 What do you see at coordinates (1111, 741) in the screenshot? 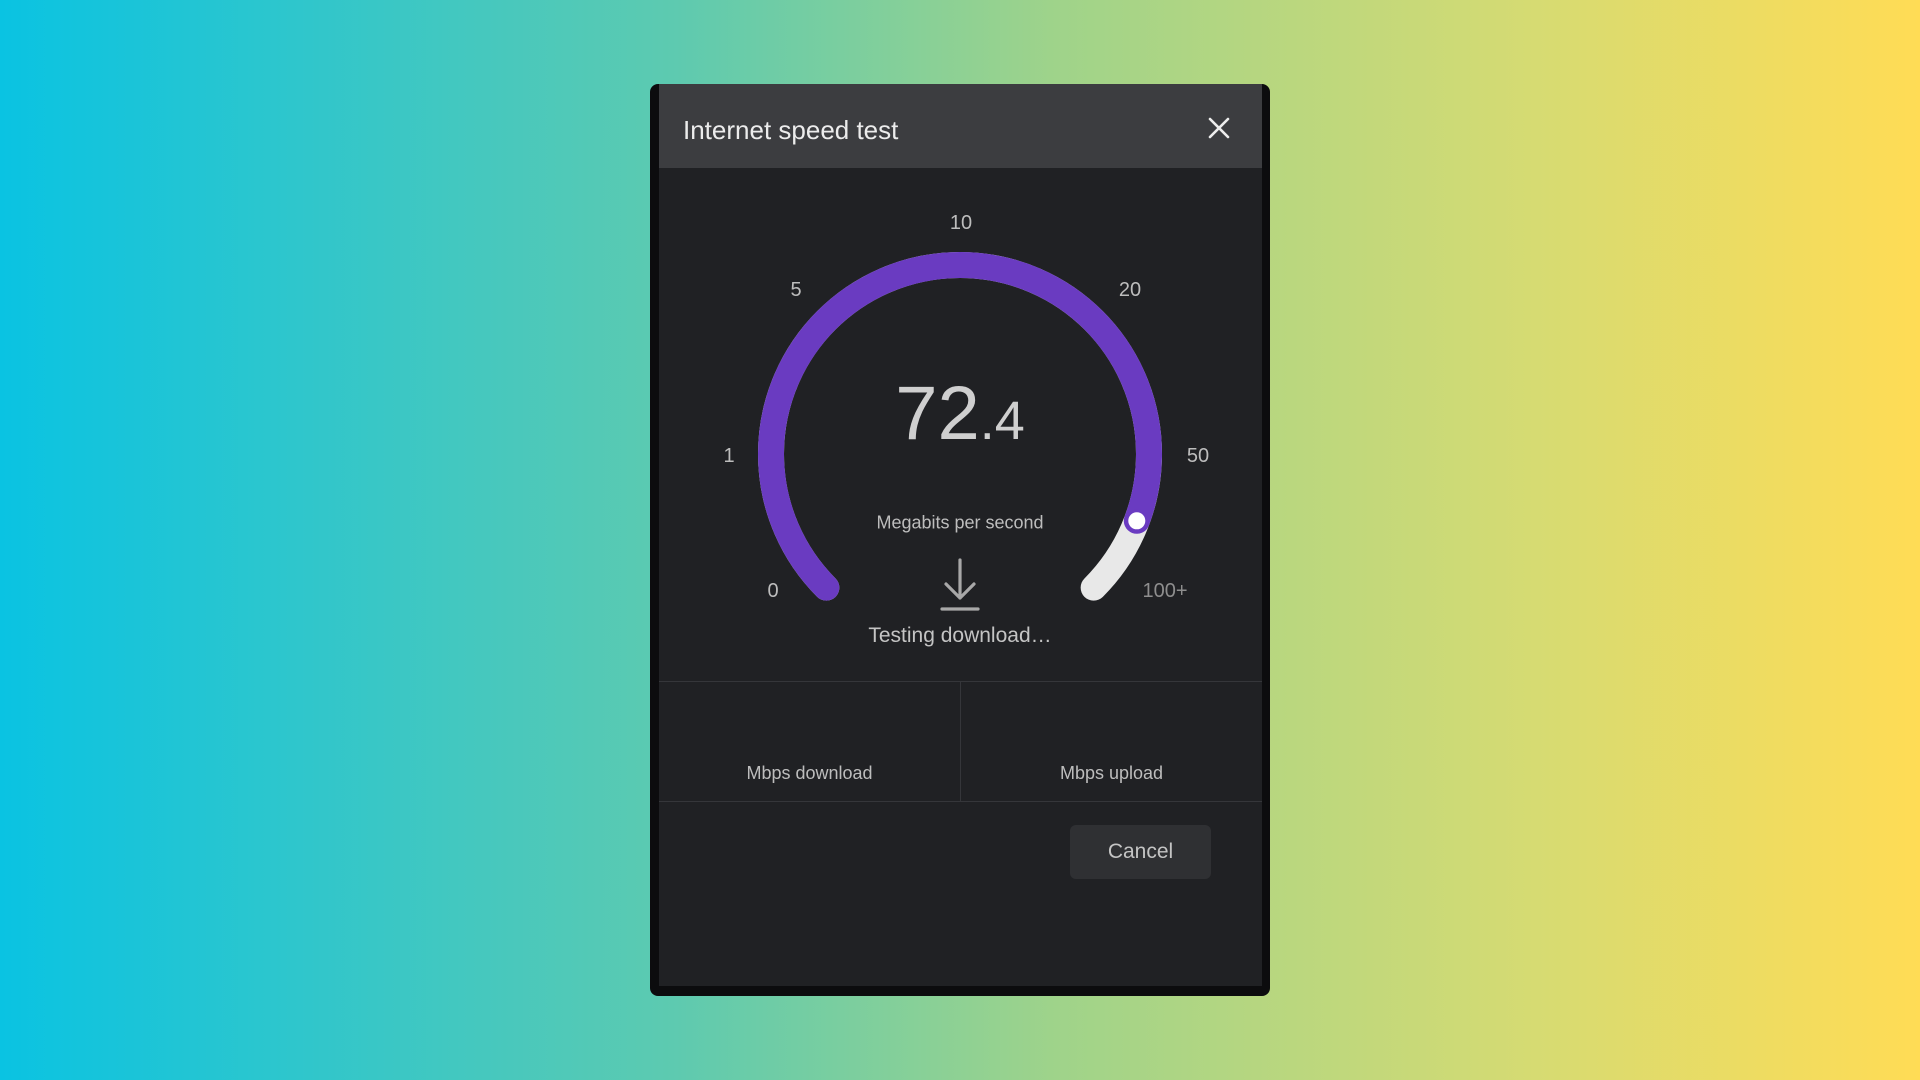
I see `upload-result: Mbps upload` at bounding box center [1111, 741].